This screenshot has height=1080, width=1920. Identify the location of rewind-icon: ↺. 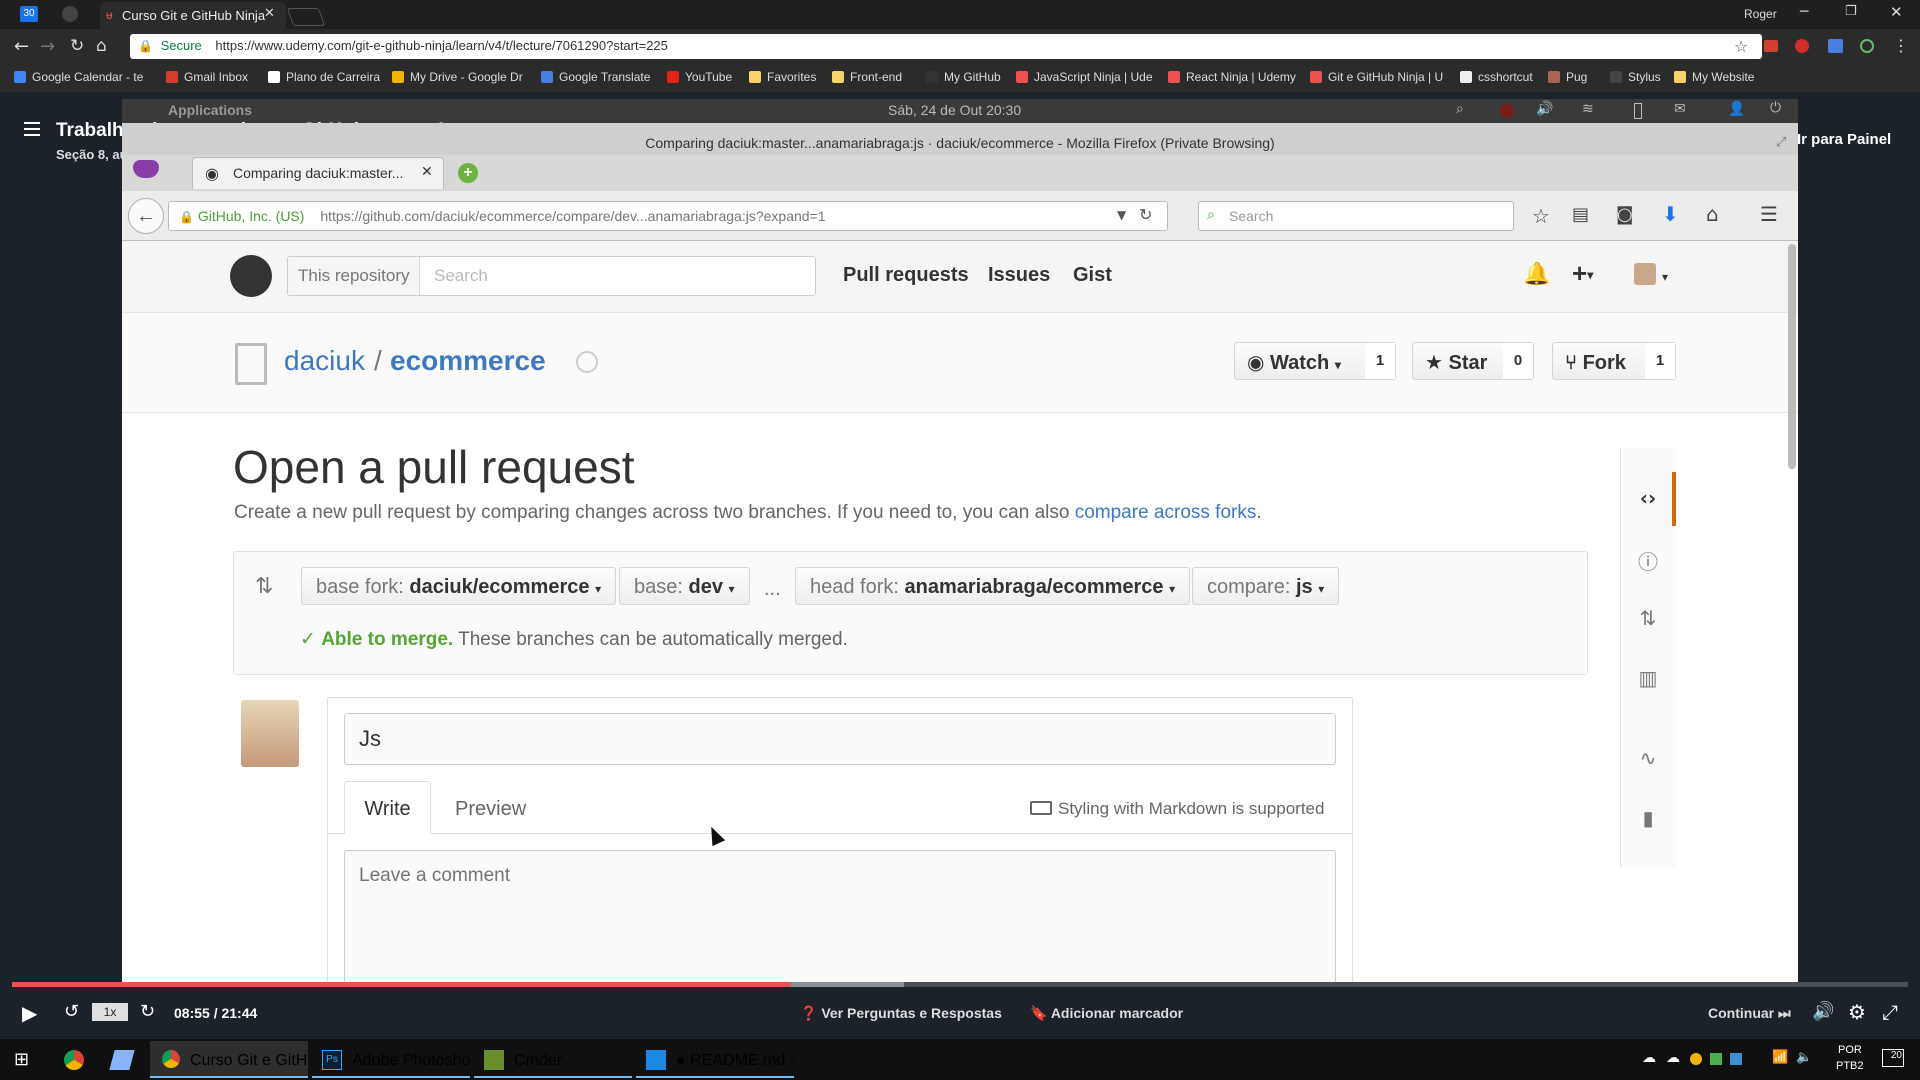
(71, 1011).